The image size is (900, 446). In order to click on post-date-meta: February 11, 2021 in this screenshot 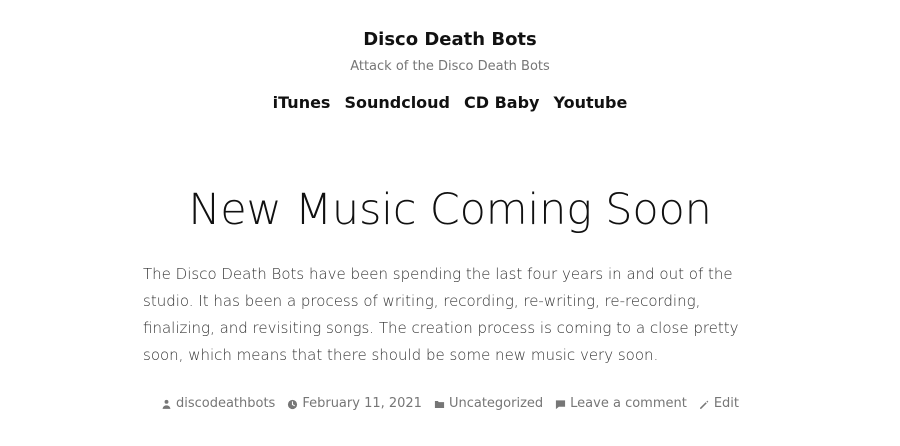, I will do `click(354, 404)`.